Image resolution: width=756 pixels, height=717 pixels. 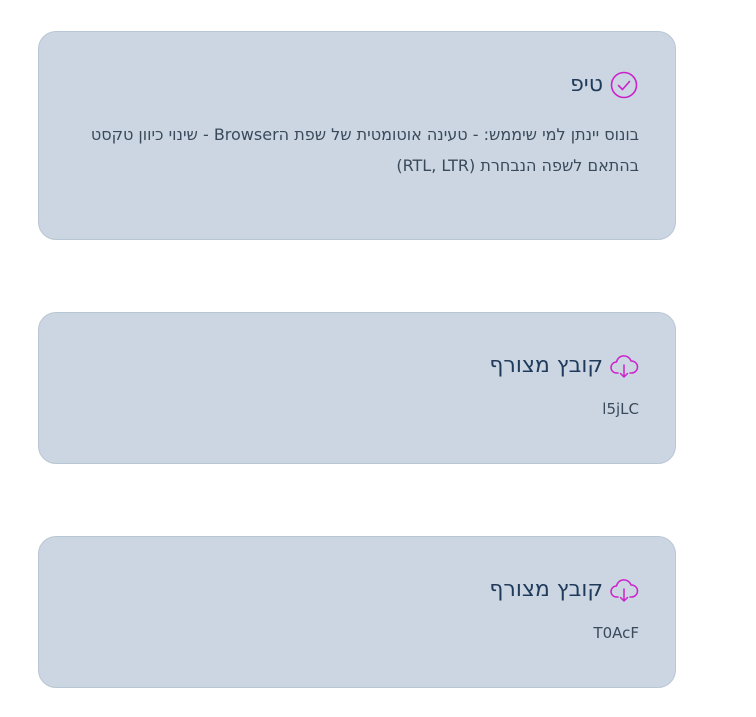 I want to click on attachment-file-link: l5jLC, so click(x=620, y=409).